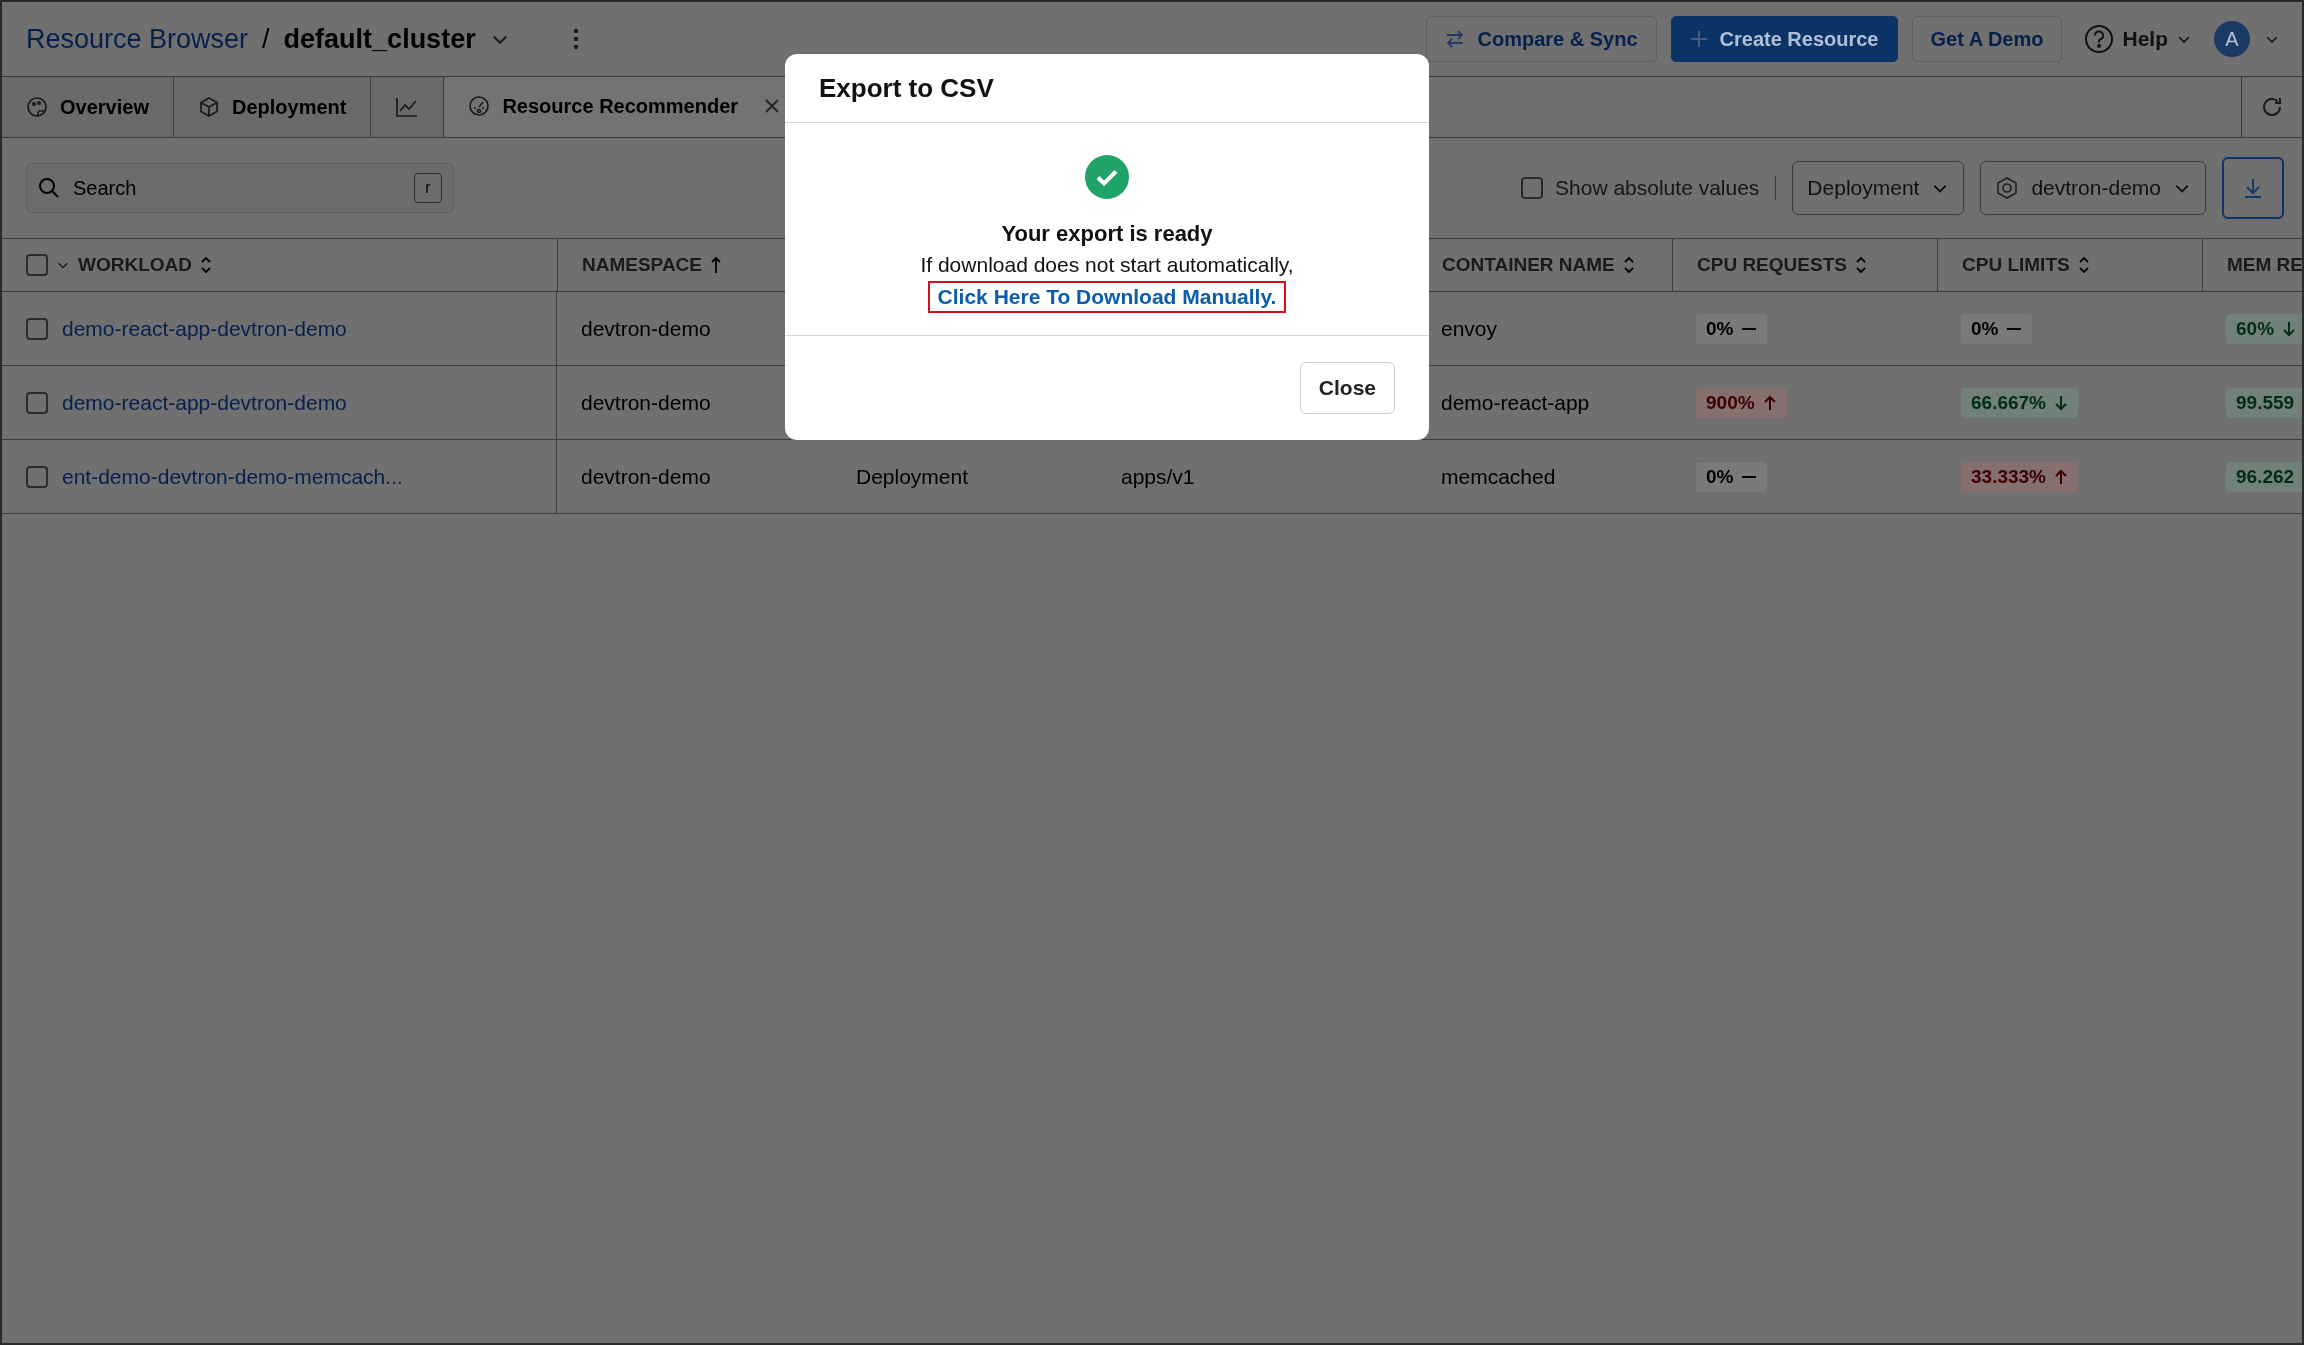 Image resolution: width=2304 pixels, height=1345 pixels. What do you see at coordinates (1784, 39) in the screenshot?
I see `create-button: Create Resource` at bounding box center [1784, 39].